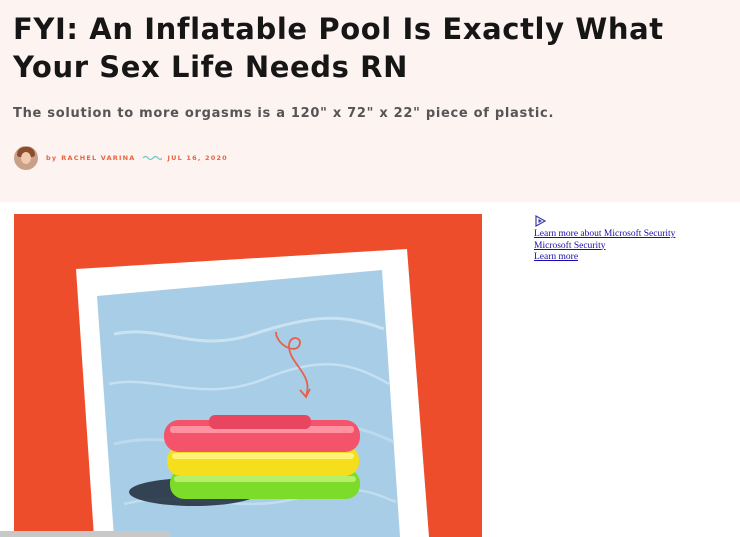  Describe the element at coordinates (52, 158) in the screenshot. I see `byline-prefix: by` at that location.